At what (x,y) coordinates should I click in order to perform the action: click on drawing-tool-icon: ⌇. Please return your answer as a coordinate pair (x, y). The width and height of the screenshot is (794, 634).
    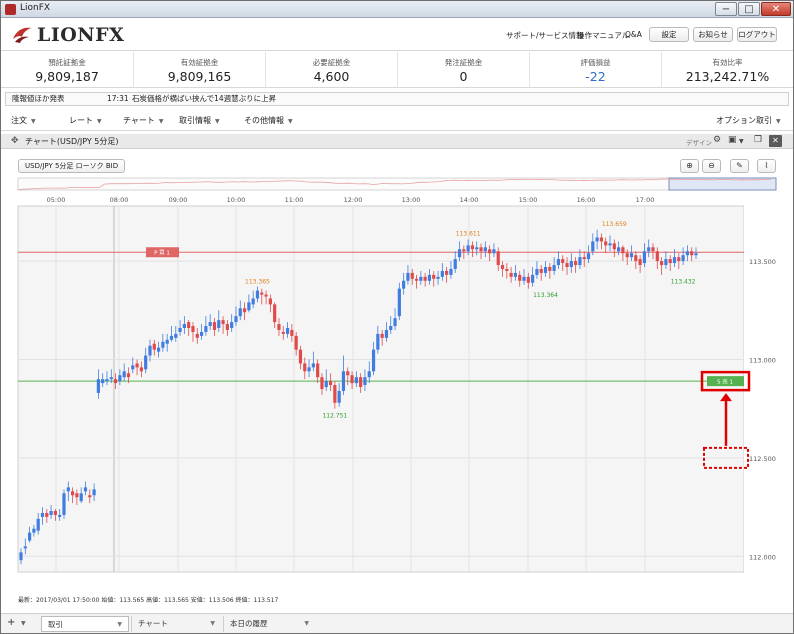
    Looking at the image, I should click on (766, 166).